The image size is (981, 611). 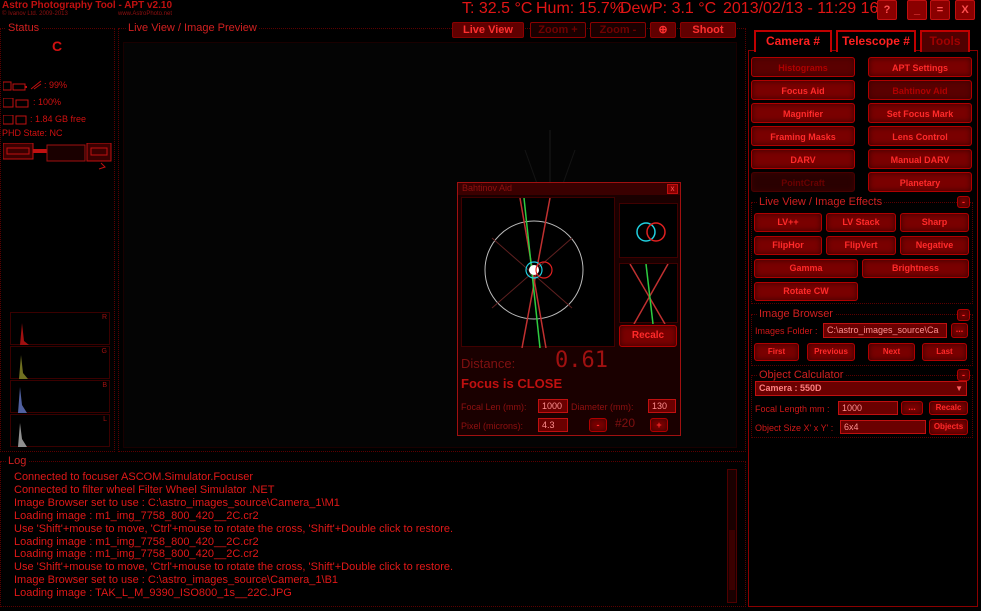 What do you see at coordinates (920, 67) in the screenshot?
I see `apt-settings-button: APT Settings` at bounding box center [920, 67].